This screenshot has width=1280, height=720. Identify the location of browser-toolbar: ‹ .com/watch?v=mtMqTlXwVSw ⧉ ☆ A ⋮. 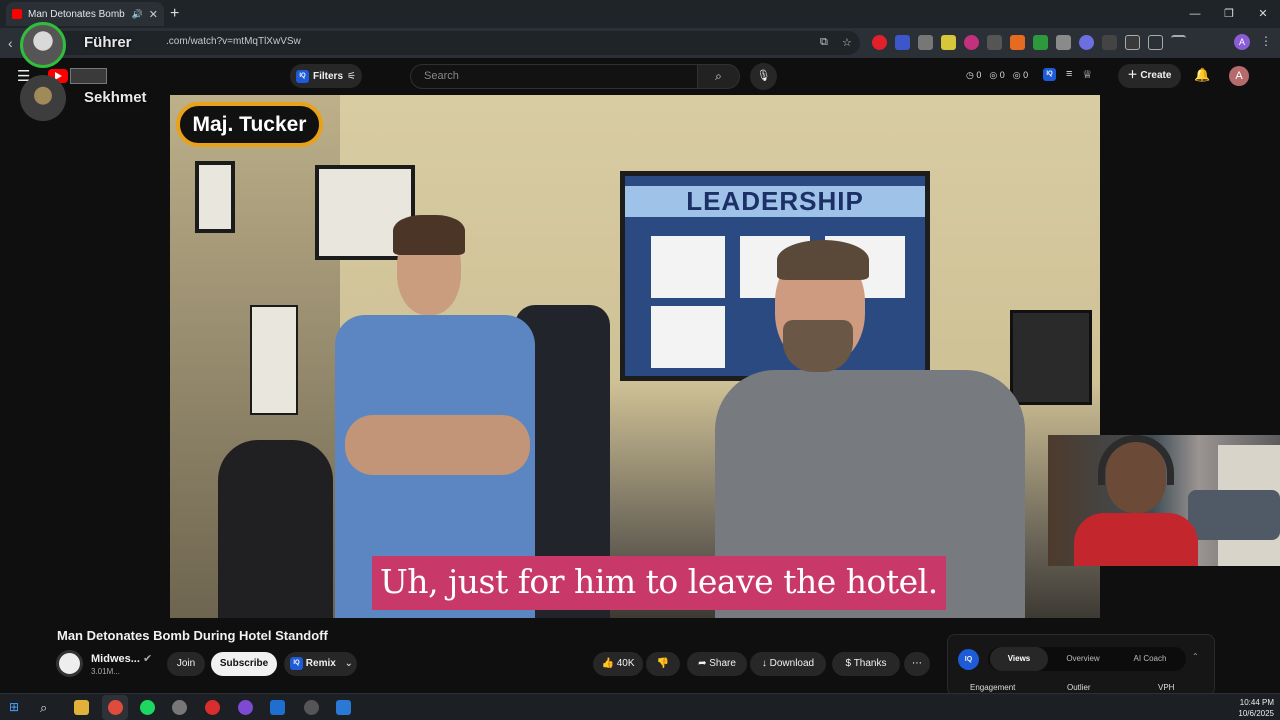
(640, 43).